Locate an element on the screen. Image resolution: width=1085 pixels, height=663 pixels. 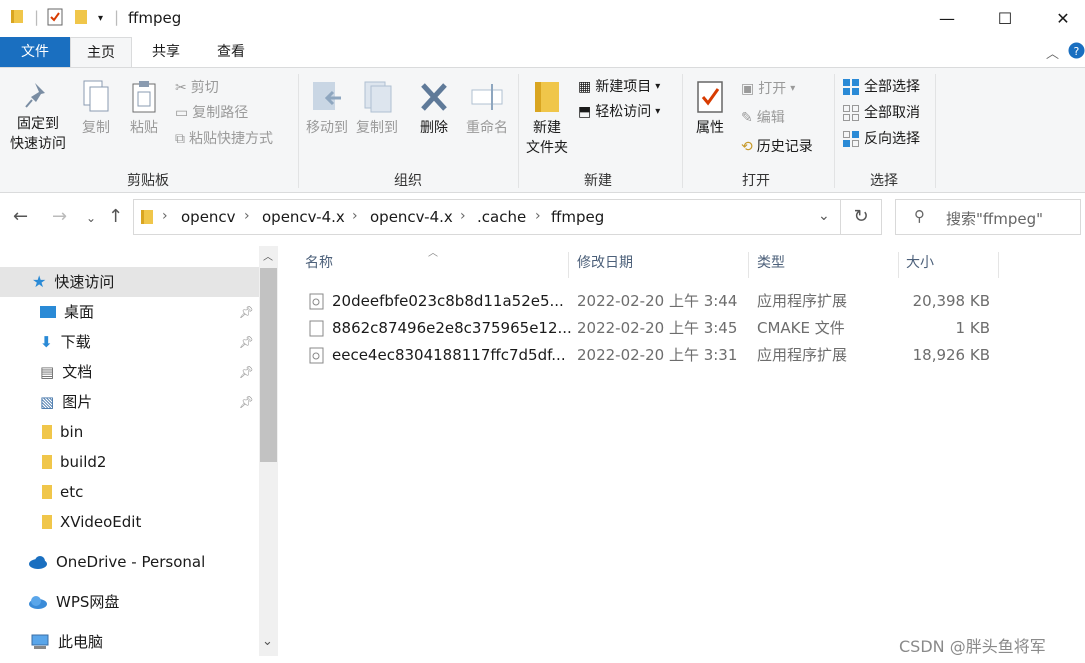
nav-onedrive: OneDrive - Personal is located at coordinates (116, 562).